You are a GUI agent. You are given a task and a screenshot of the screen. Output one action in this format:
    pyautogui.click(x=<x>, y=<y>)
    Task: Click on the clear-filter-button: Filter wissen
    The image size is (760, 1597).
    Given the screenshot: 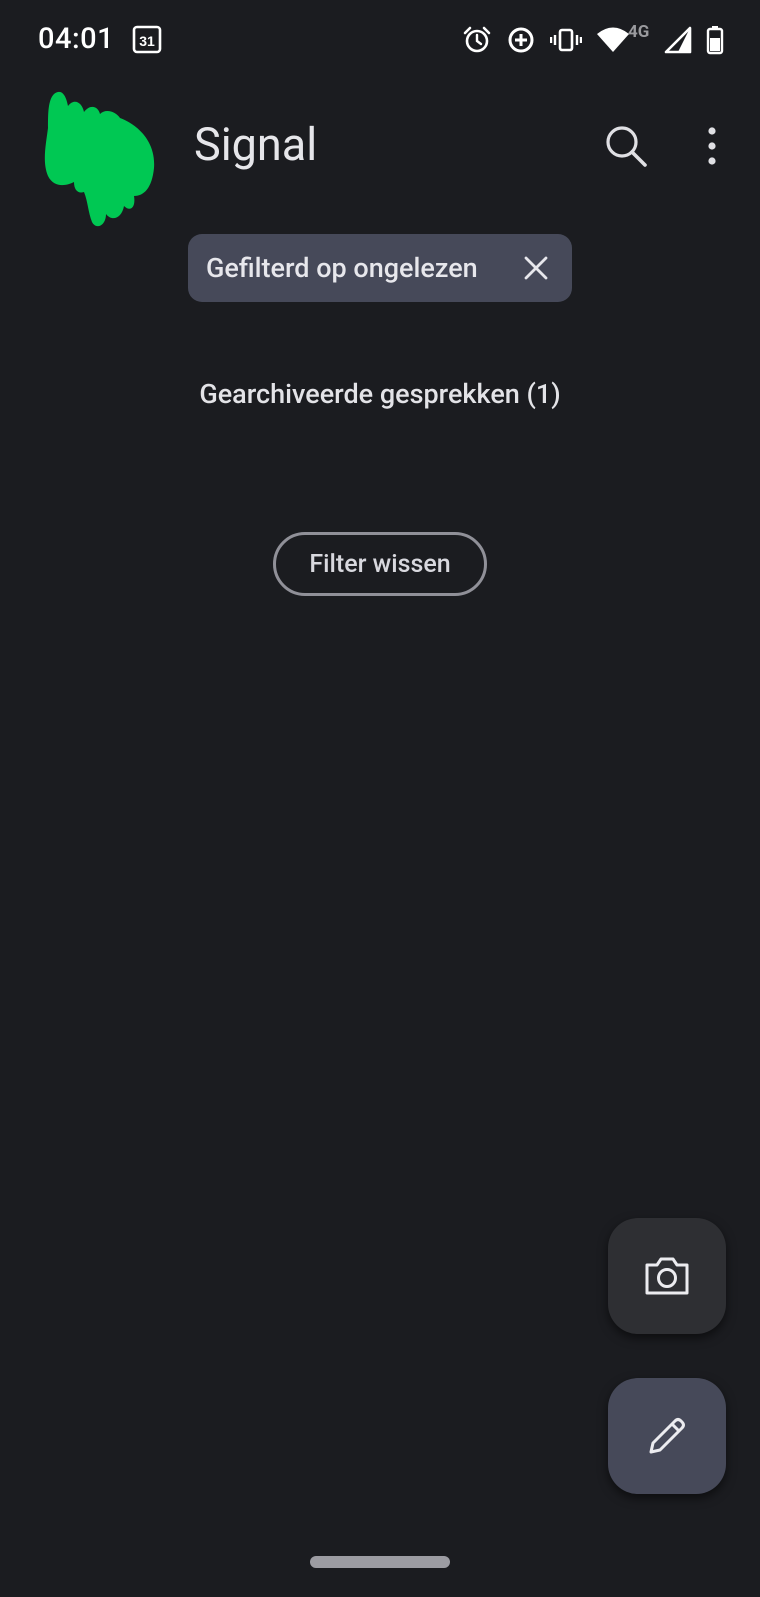 What is the action you would take?
    pyautogui.click(x=380, y=564)
    